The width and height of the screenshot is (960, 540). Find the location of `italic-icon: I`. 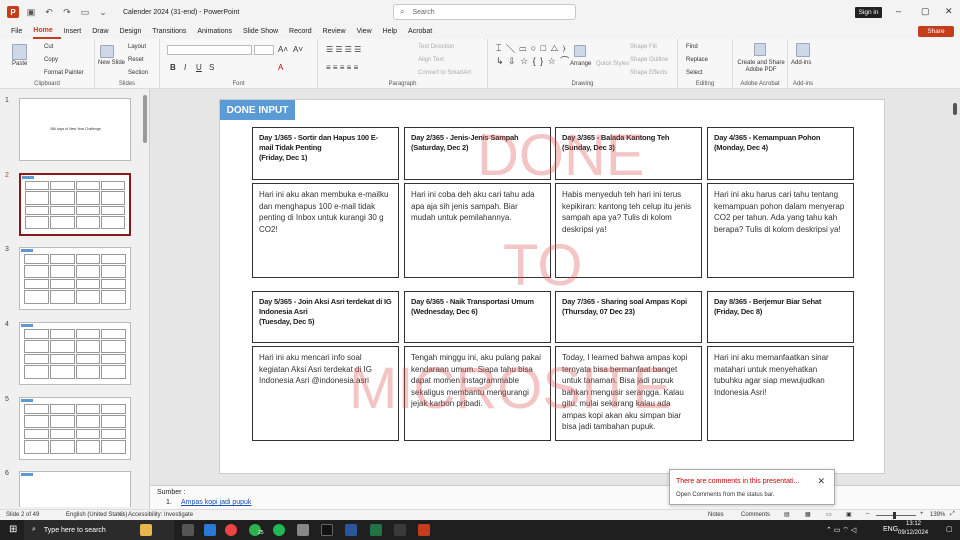

italic-icon: I is located at coordinates (185, 67).